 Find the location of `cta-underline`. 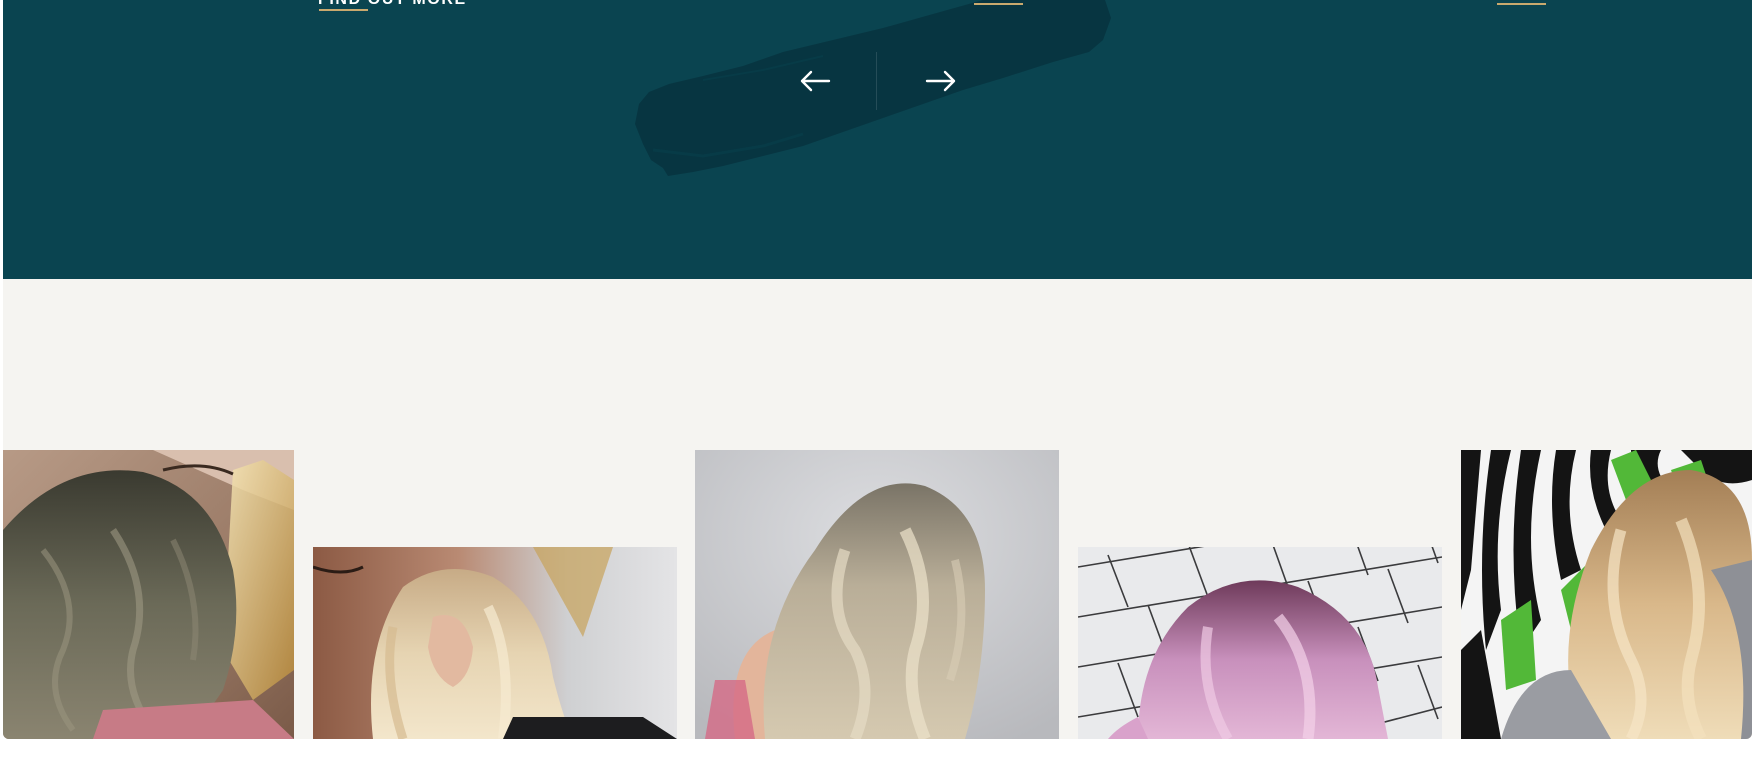

cta-underline is located at coordinates (343, 10).